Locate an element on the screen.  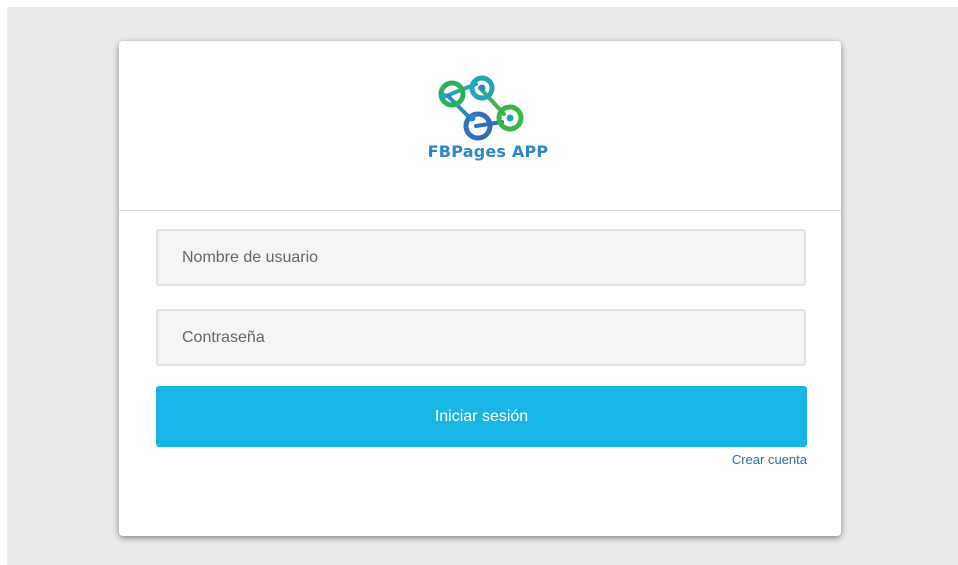
create-account-link: Crear cuenta is located at coordinates (769, 459).